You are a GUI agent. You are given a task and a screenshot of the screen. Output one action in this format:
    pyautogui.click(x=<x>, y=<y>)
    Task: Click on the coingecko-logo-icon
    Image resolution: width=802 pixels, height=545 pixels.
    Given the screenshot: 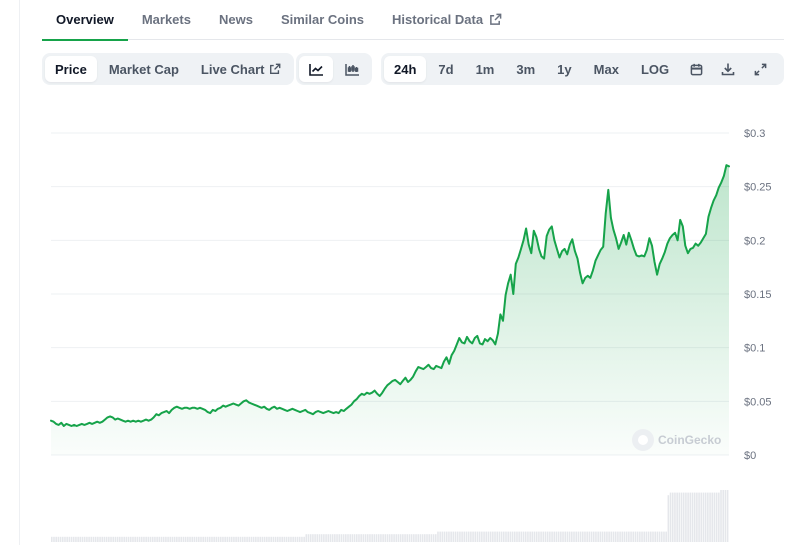 What is the action you would take?
    pyautogui.click(x=643, y=440)
    